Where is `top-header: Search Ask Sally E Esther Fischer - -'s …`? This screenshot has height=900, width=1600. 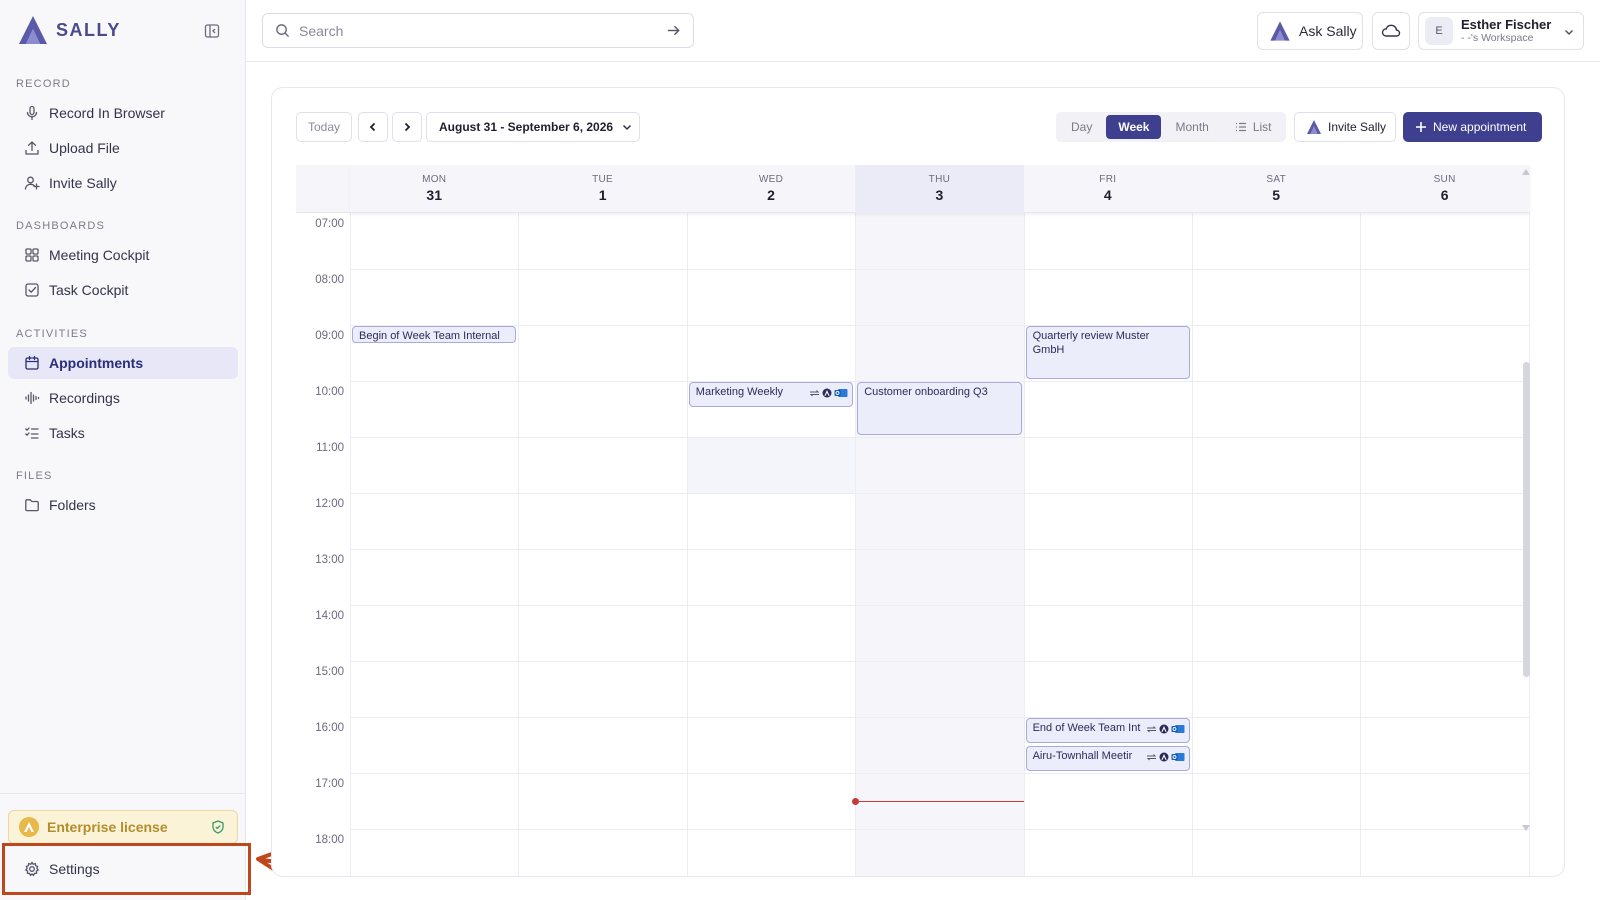 top-header: Search Ask Sally E Esther Fischer - -'s … is located at coordinates (923, 31).